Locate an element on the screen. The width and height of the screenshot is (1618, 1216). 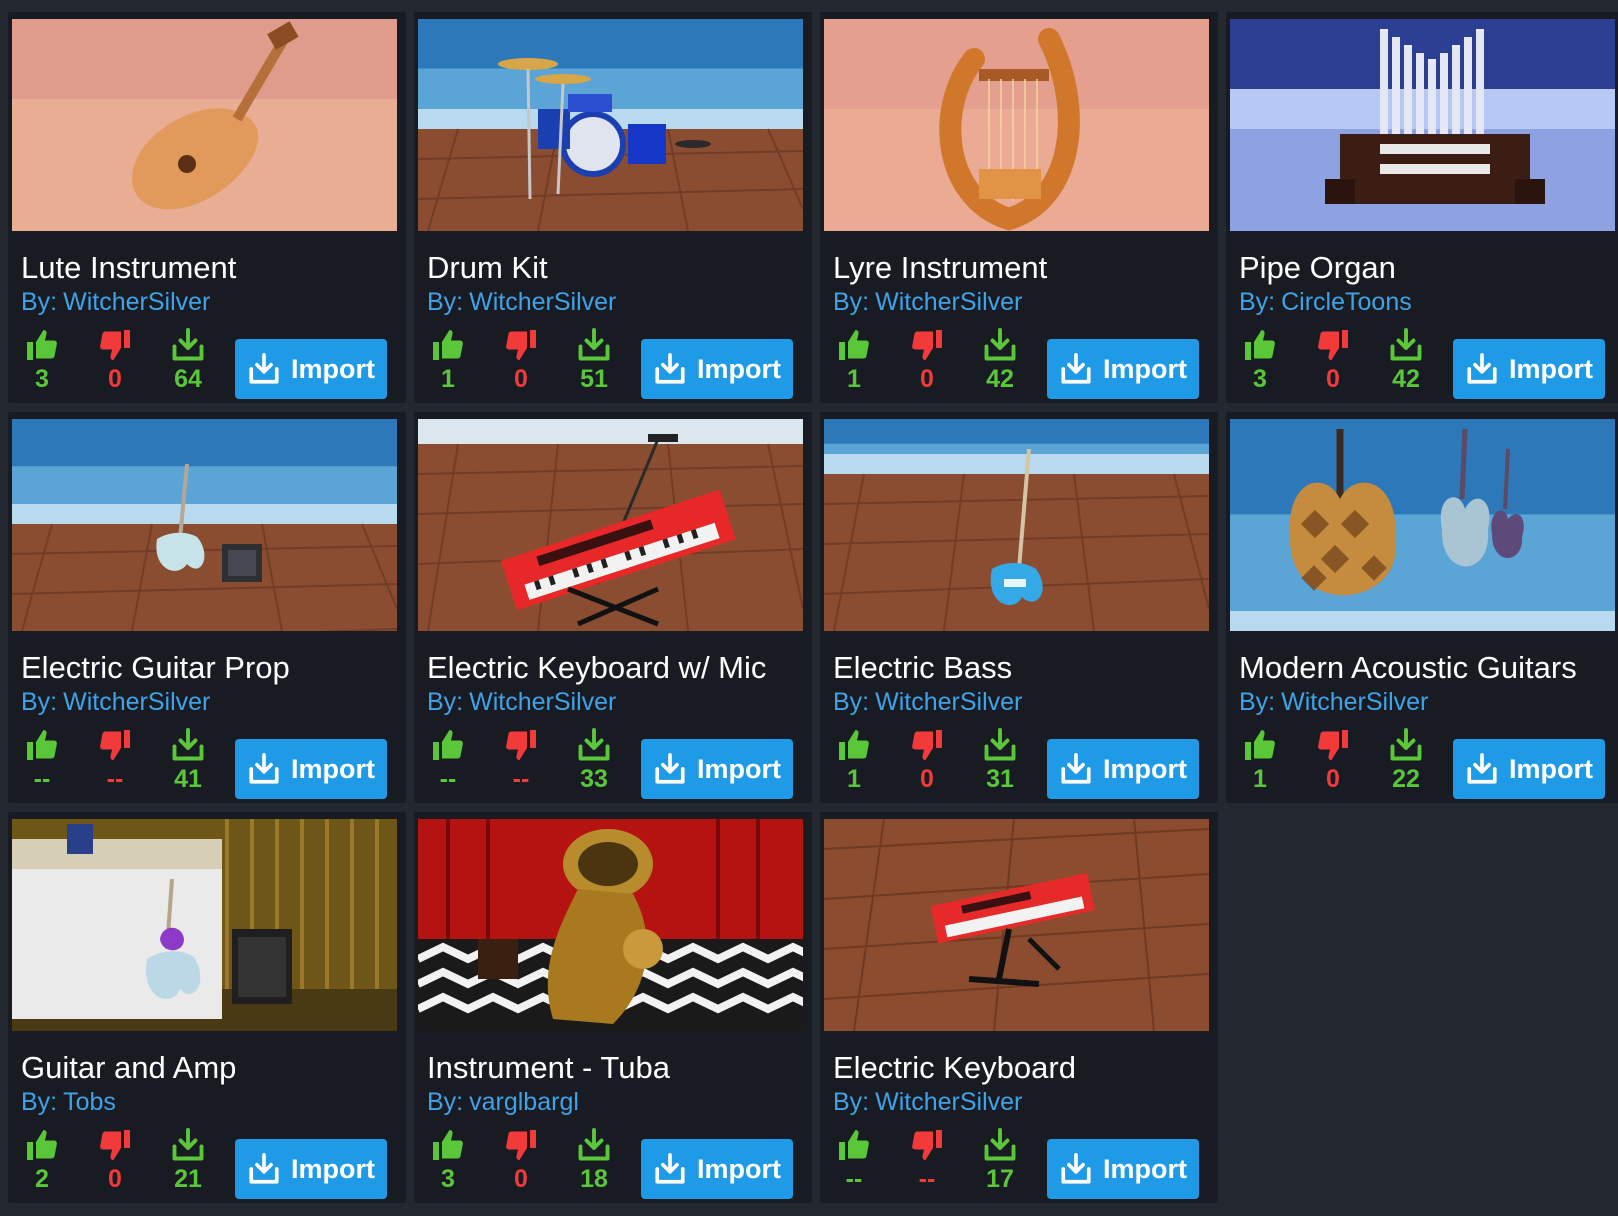
electric-bass-thumbnail is located at coordinates (1016, 525).